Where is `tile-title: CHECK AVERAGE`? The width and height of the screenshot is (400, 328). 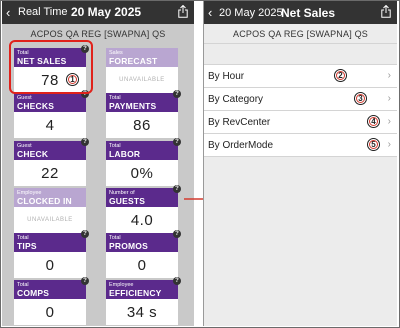 tile-title: CHECK AVERAGE is located at coordinates (38, 159).